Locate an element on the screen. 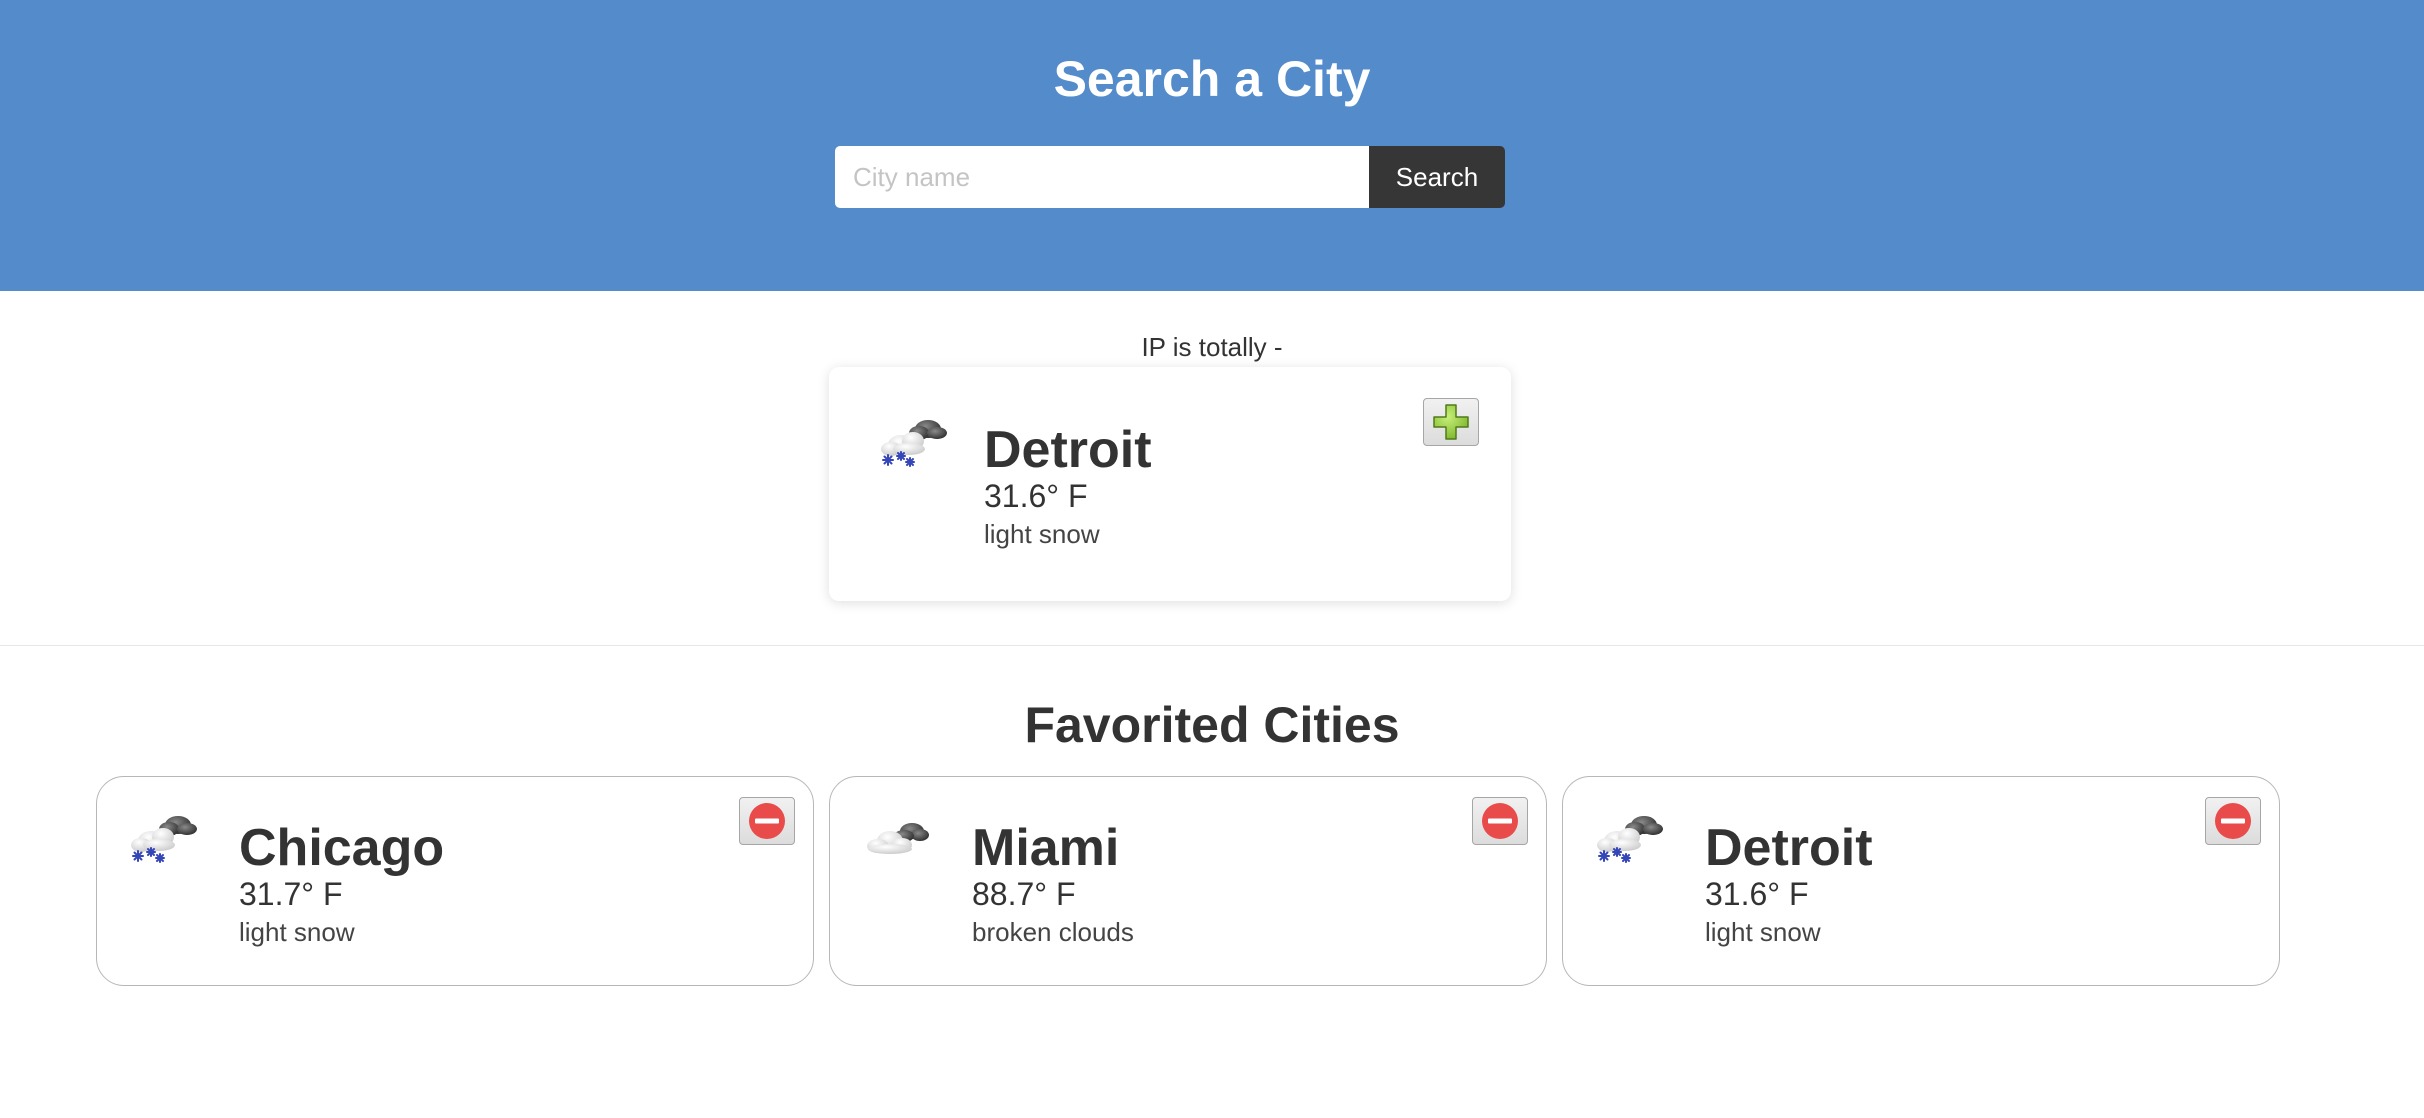  city-name: Miami is located at coordinates (1046, 848).